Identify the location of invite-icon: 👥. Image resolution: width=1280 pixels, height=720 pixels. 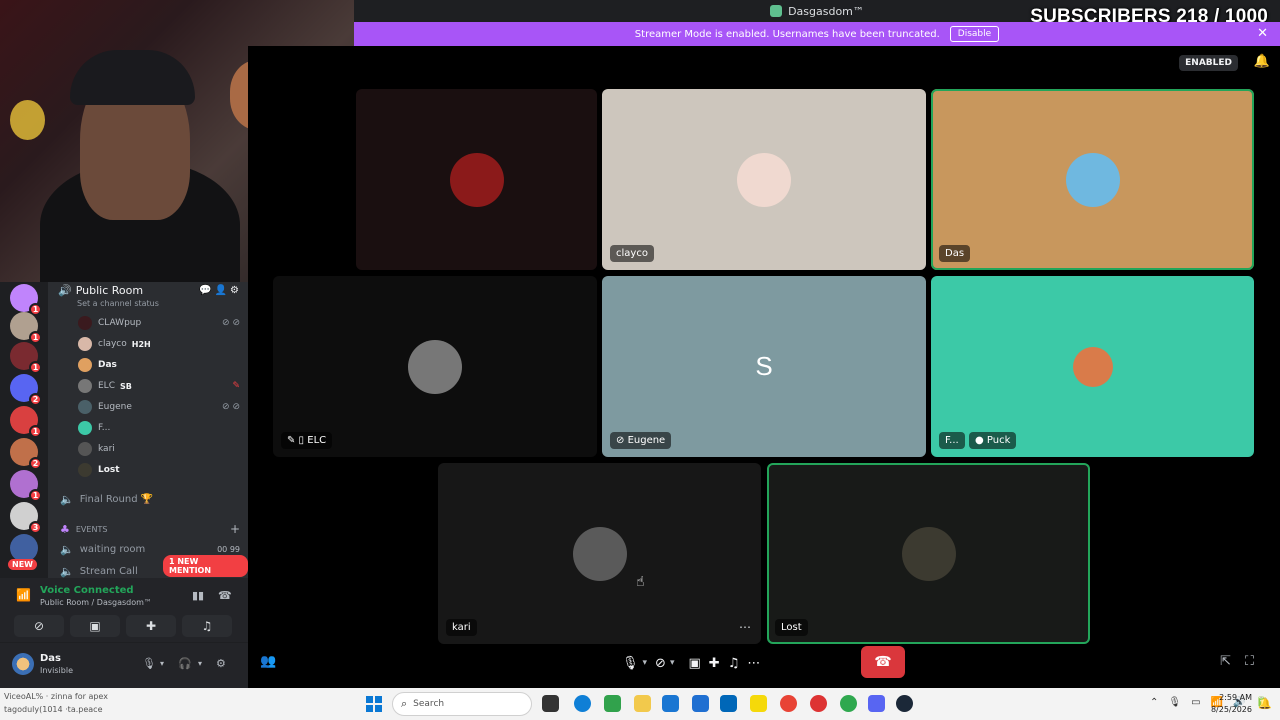
(268, 661).